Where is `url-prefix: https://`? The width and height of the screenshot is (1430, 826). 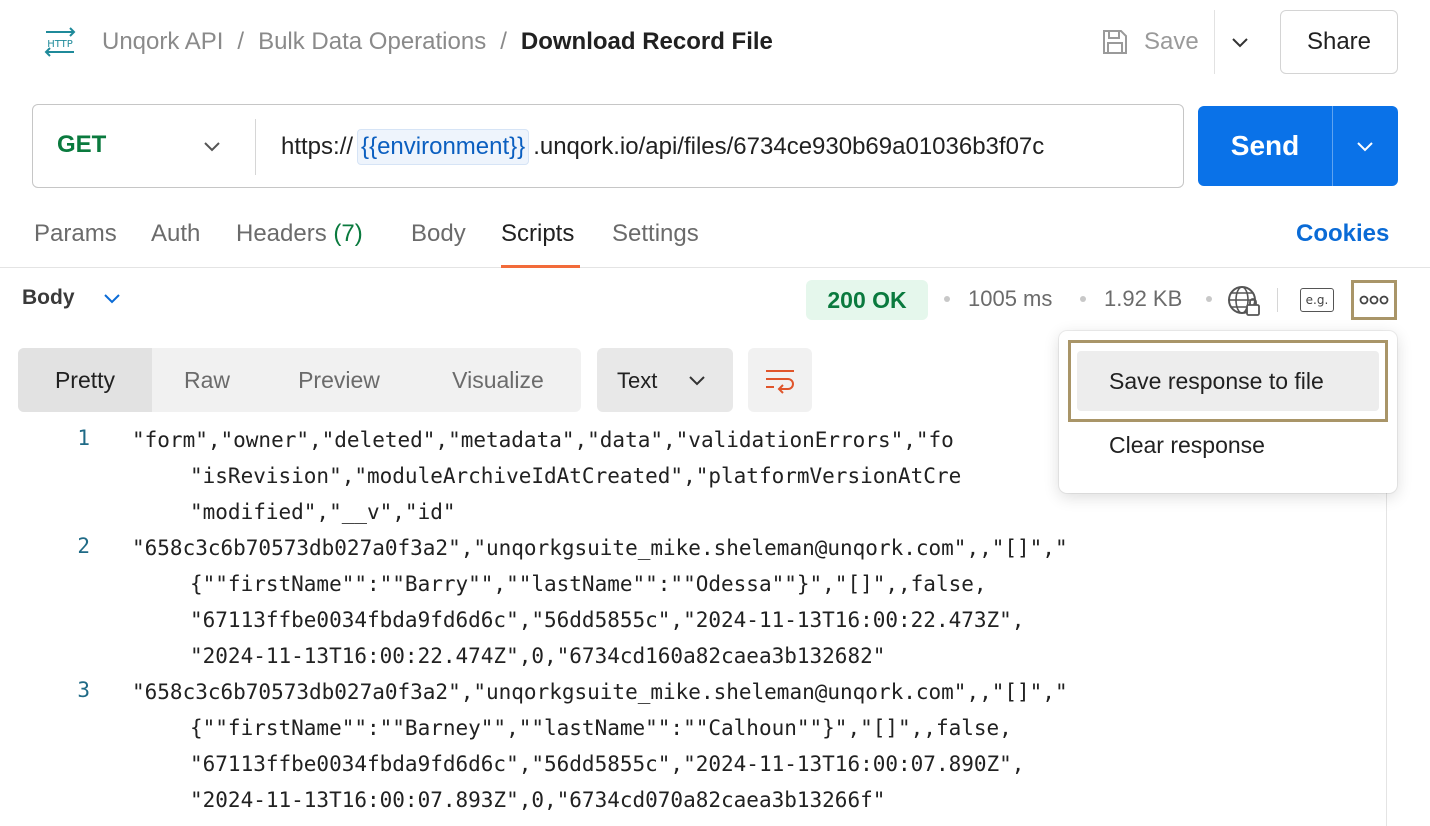 url-prefix: https:// is located at coordinates (317, 146).